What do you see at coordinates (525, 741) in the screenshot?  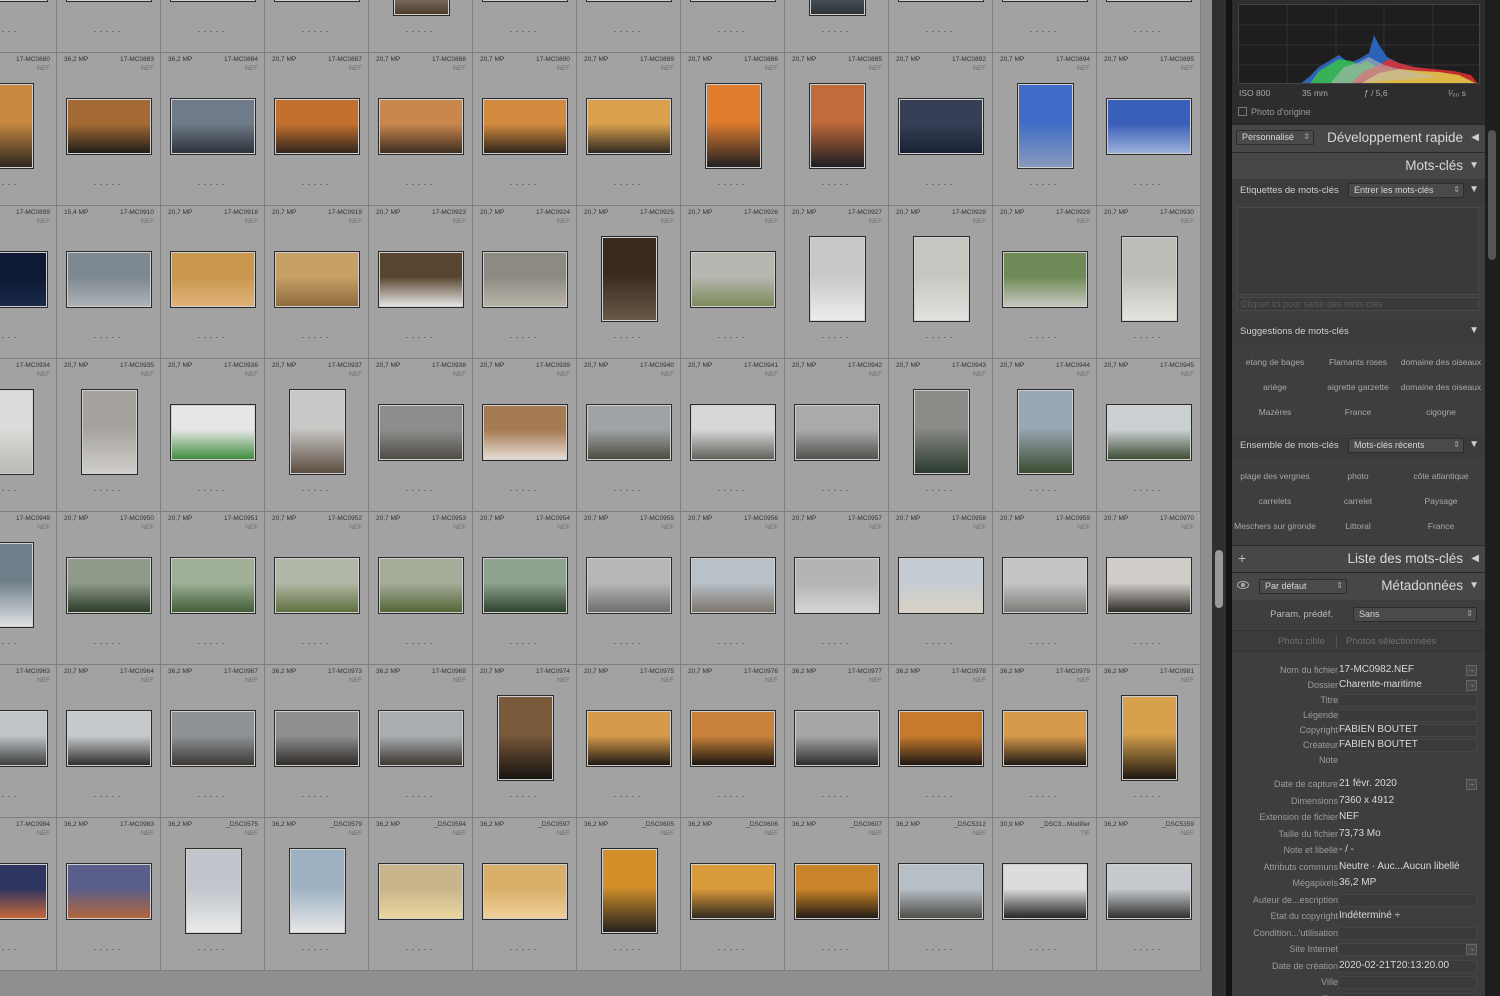 I see `photo-cell: 20,7 MP 17-MC0974 NEF ·····` at bounding box center [525, 741].